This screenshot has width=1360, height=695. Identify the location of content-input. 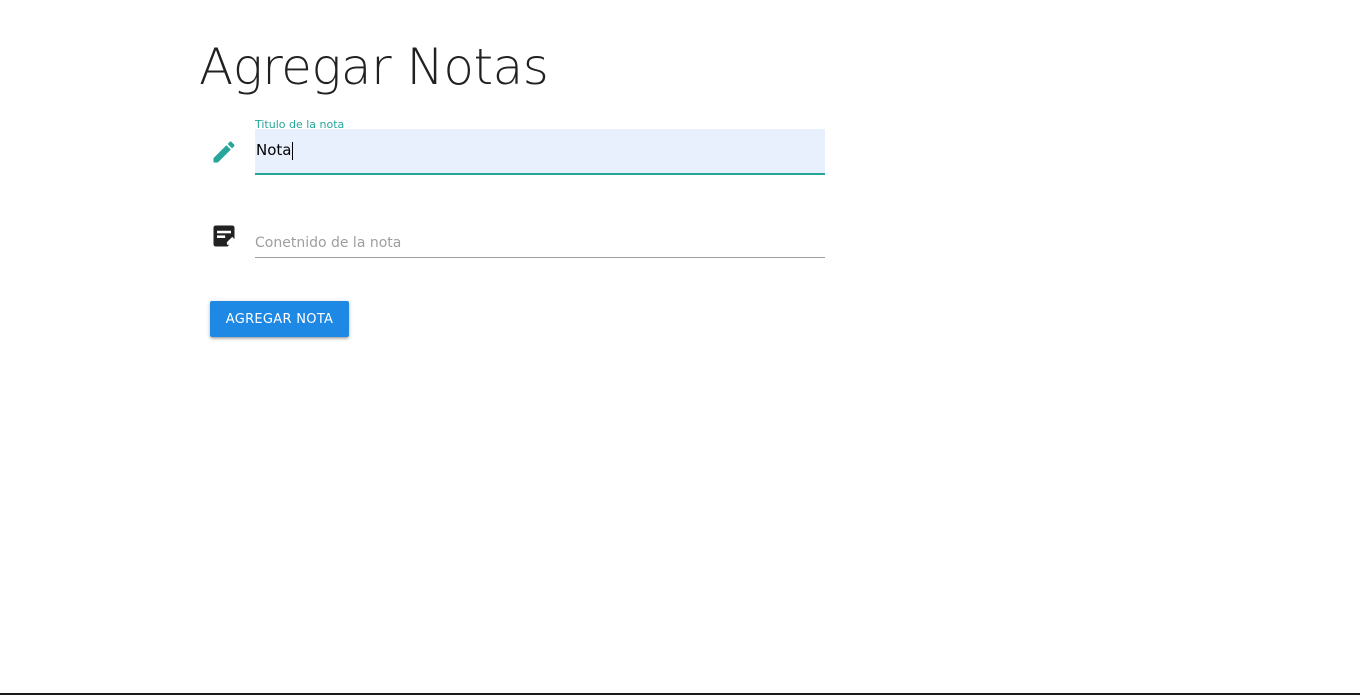
(540, 240).